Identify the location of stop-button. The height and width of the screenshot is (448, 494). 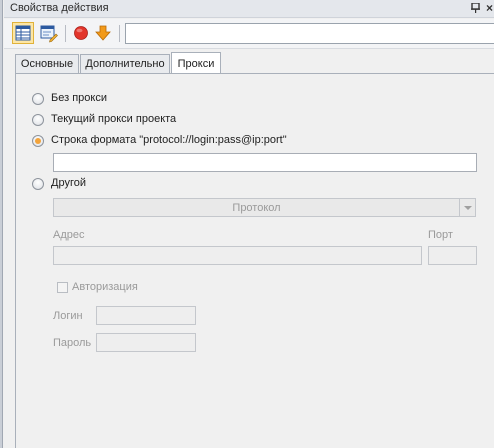
(81, 33).